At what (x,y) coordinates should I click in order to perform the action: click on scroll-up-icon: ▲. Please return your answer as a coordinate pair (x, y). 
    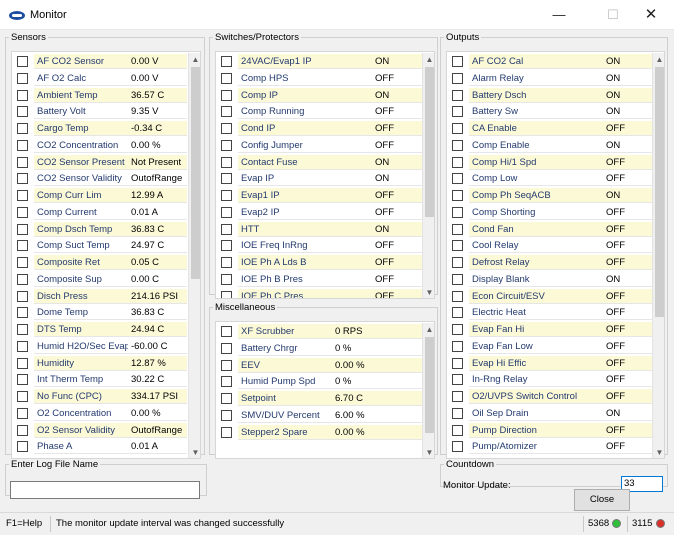
    Looking at the image, I should click on (194, 59).